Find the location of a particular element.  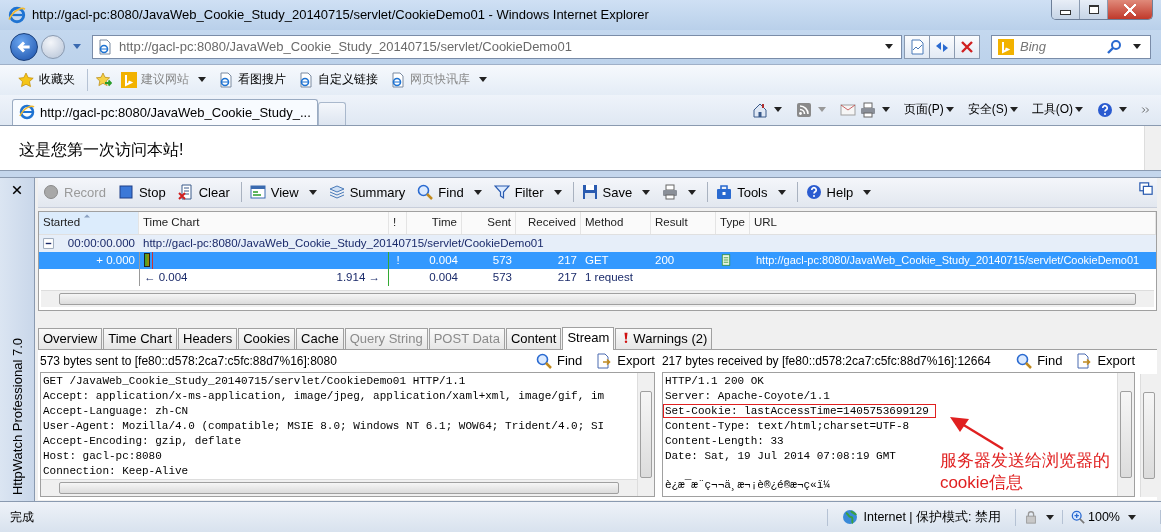

star-icon is located at coordinates (26, 79).